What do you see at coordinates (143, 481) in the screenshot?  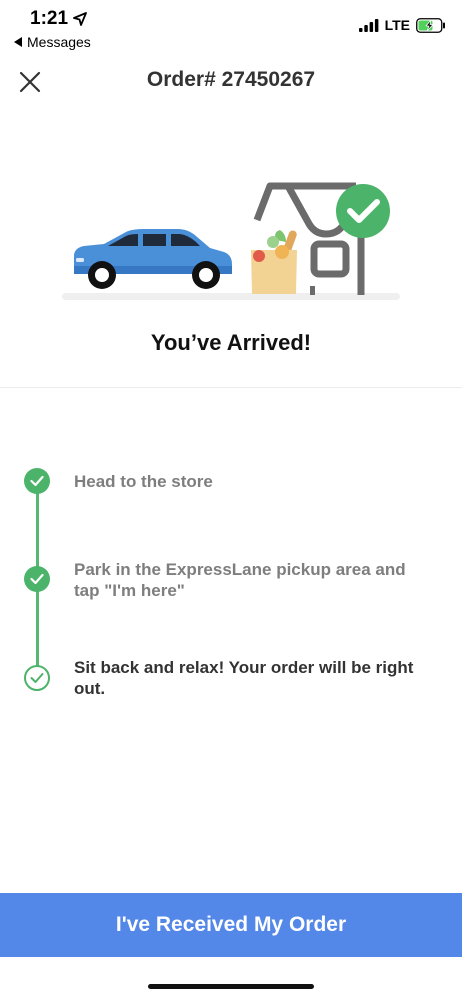 I see `step-1-label: Head to the store` at bounding box center [143, 481].